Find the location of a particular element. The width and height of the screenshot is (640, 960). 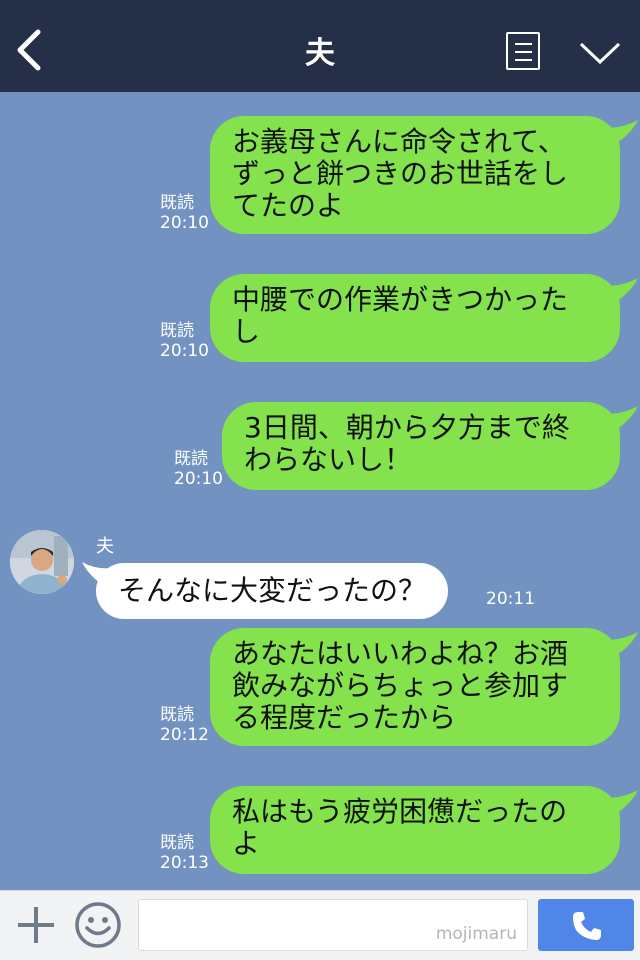

chat-header: 夫 is located at coordinates (320, 46).